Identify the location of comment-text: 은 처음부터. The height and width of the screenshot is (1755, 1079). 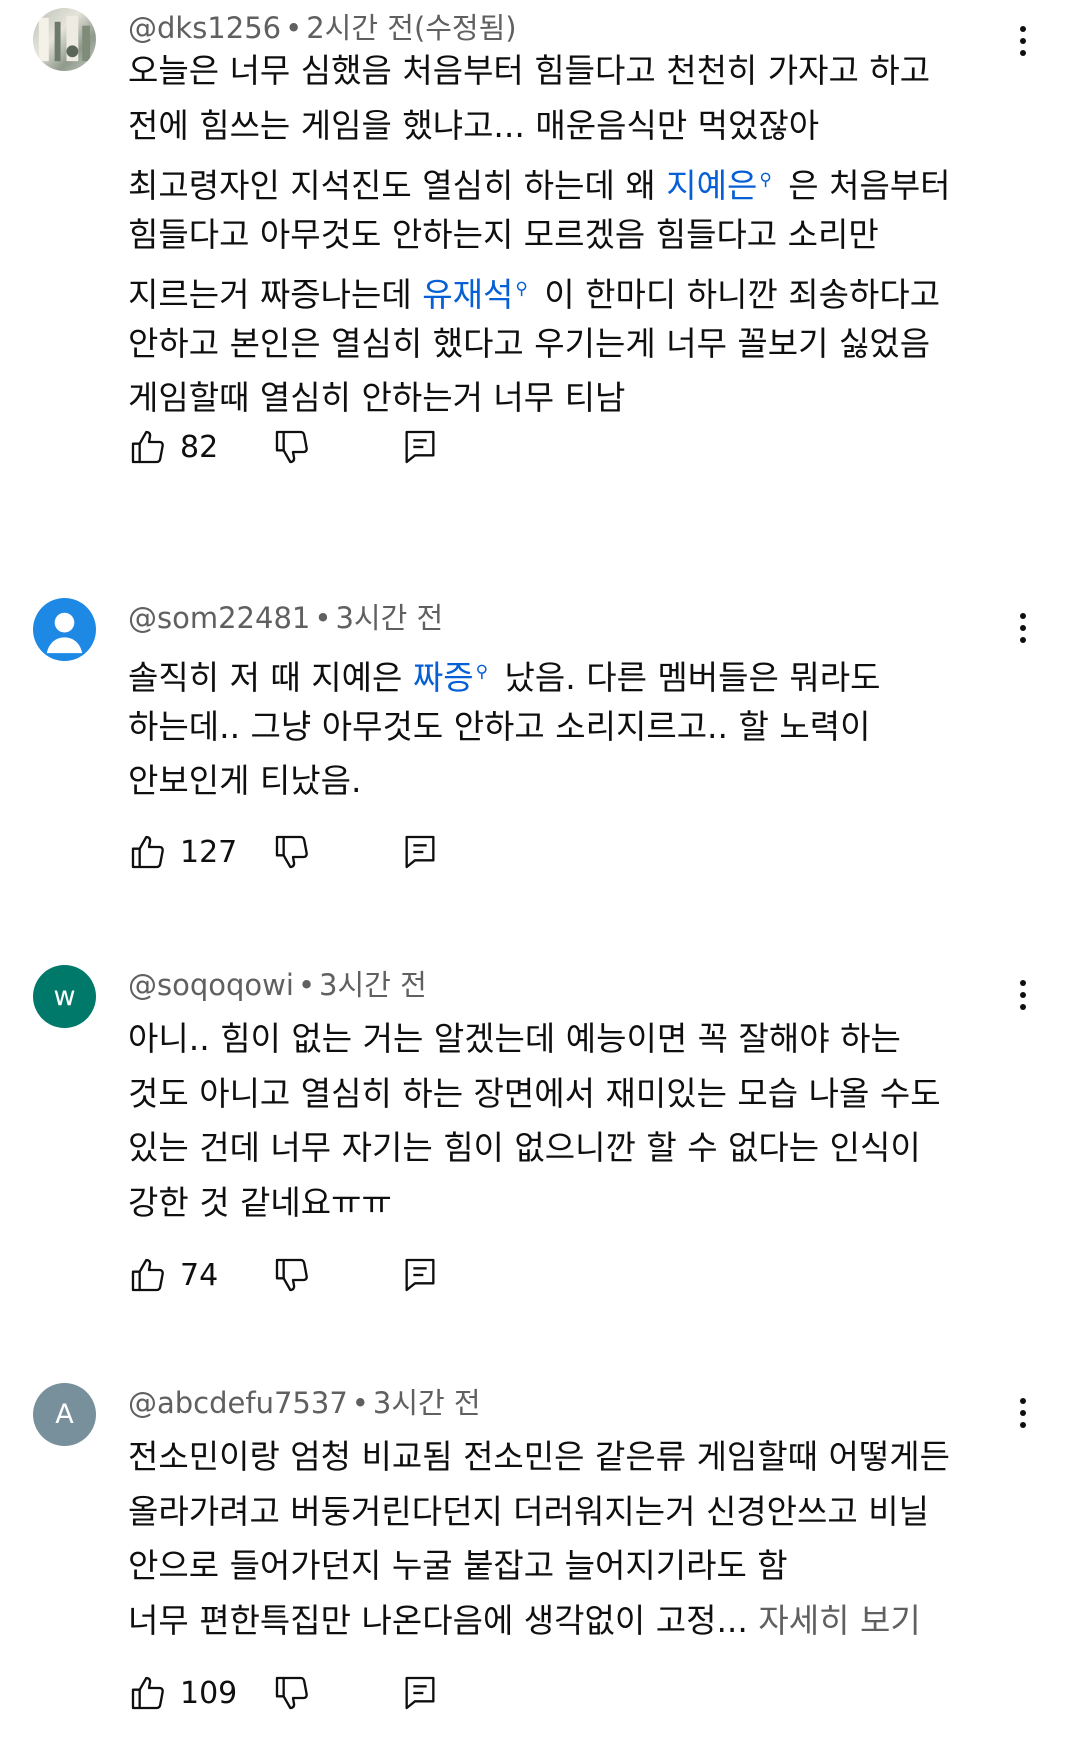
(864, 185).